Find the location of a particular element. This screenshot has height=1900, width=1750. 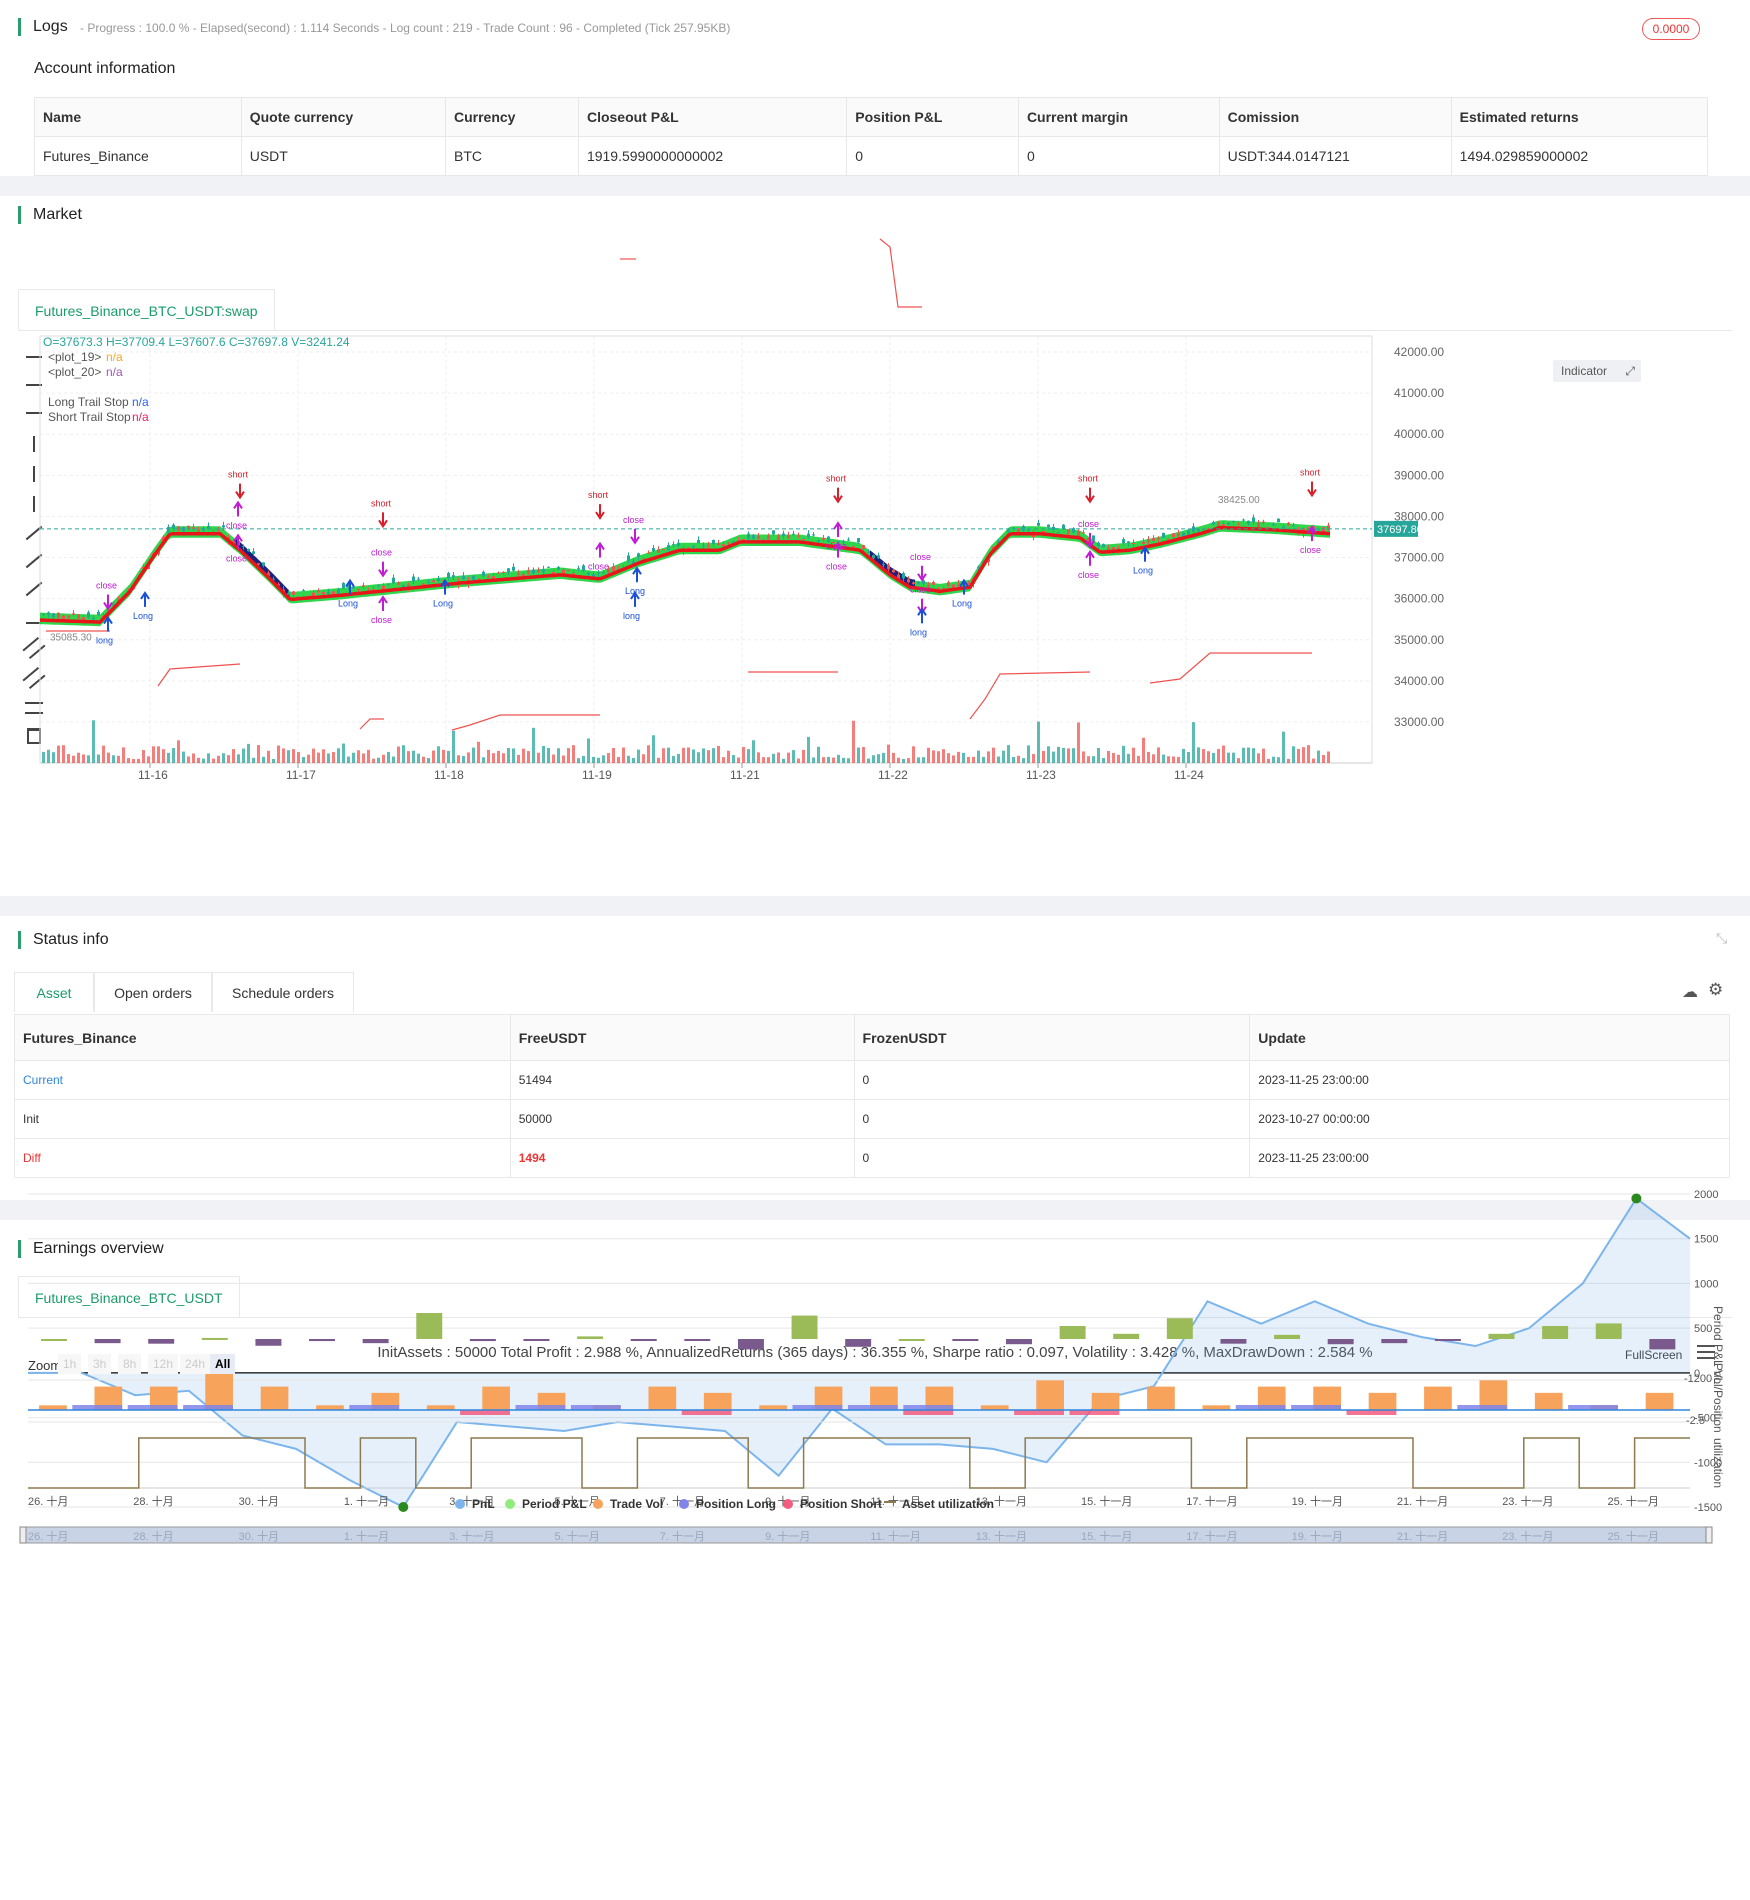

vertical-line-icon is located at coordinates (34, 504).